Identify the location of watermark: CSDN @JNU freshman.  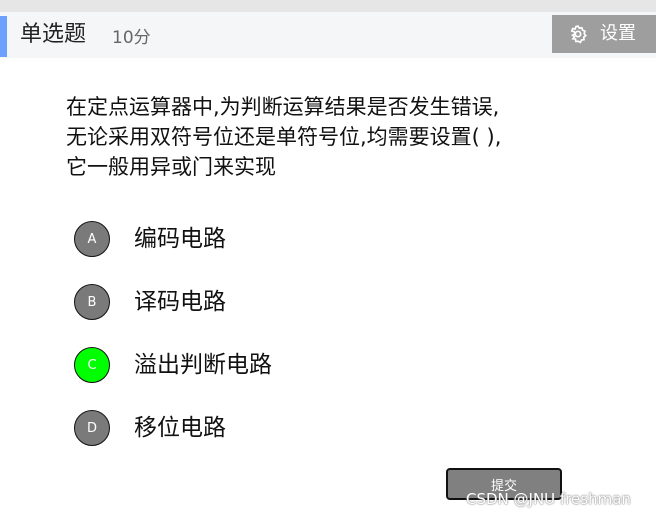
(548, 499).